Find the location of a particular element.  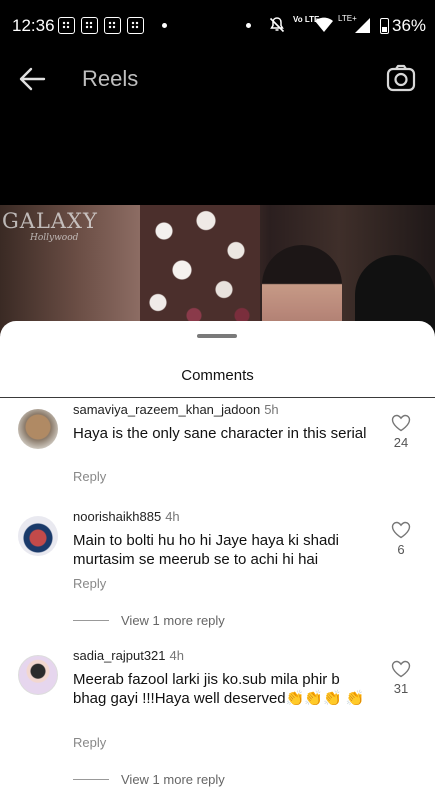

notification-icons is located at coordinates (101, 25).